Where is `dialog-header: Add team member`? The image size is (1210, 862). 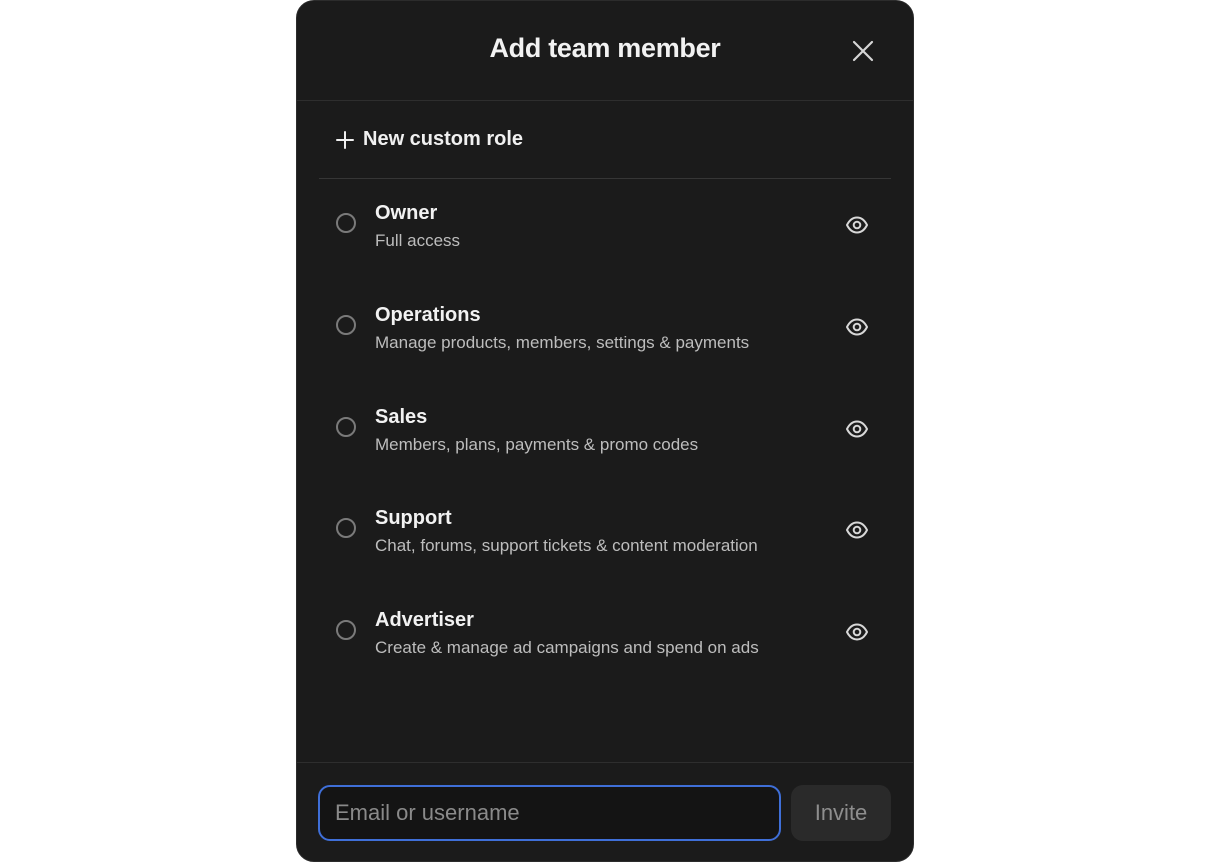 dialog-header: Add team member is located at coordinates (605, 51).